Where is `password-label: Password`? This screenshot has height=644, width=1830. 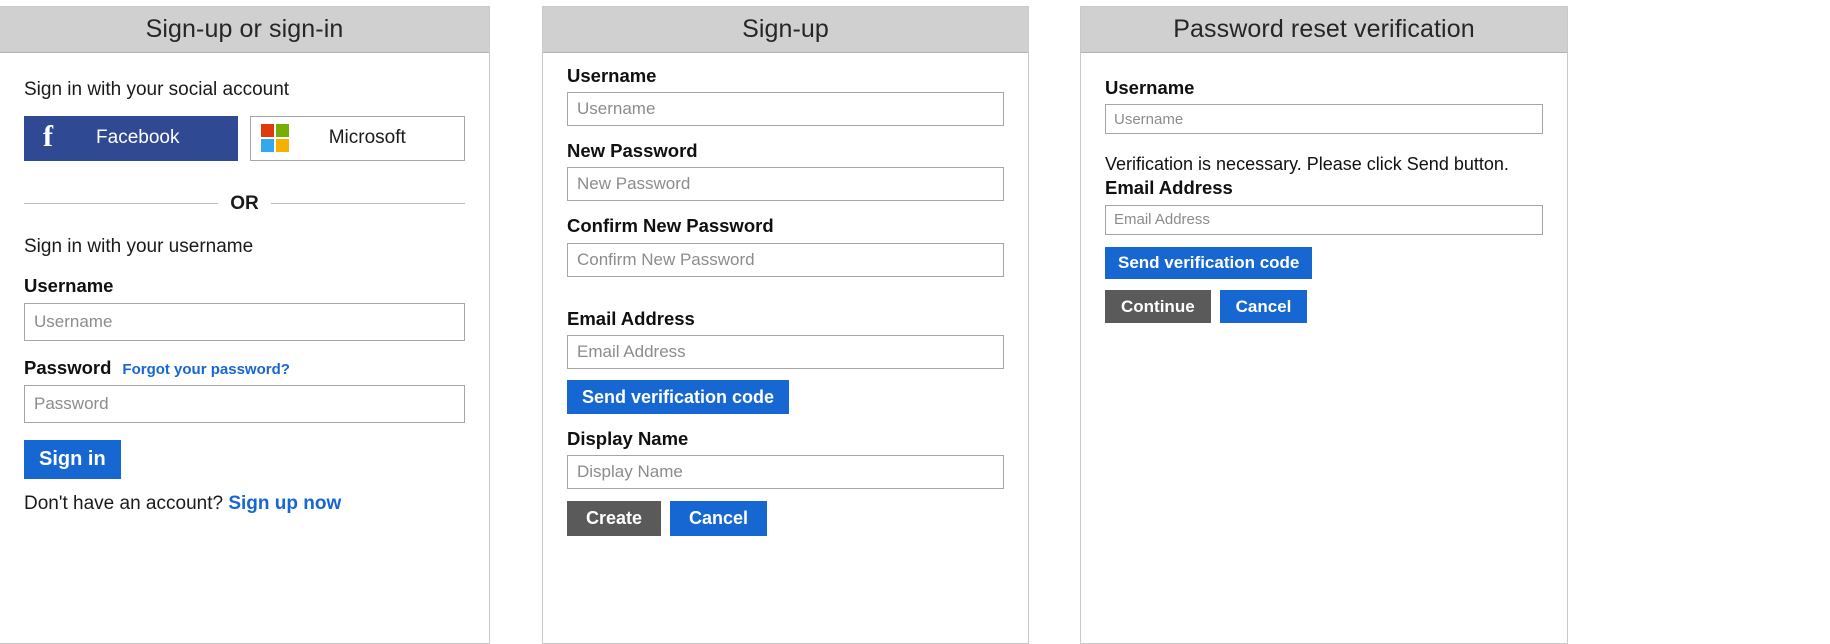 password-label: Password is located at coordinates (68, 367).